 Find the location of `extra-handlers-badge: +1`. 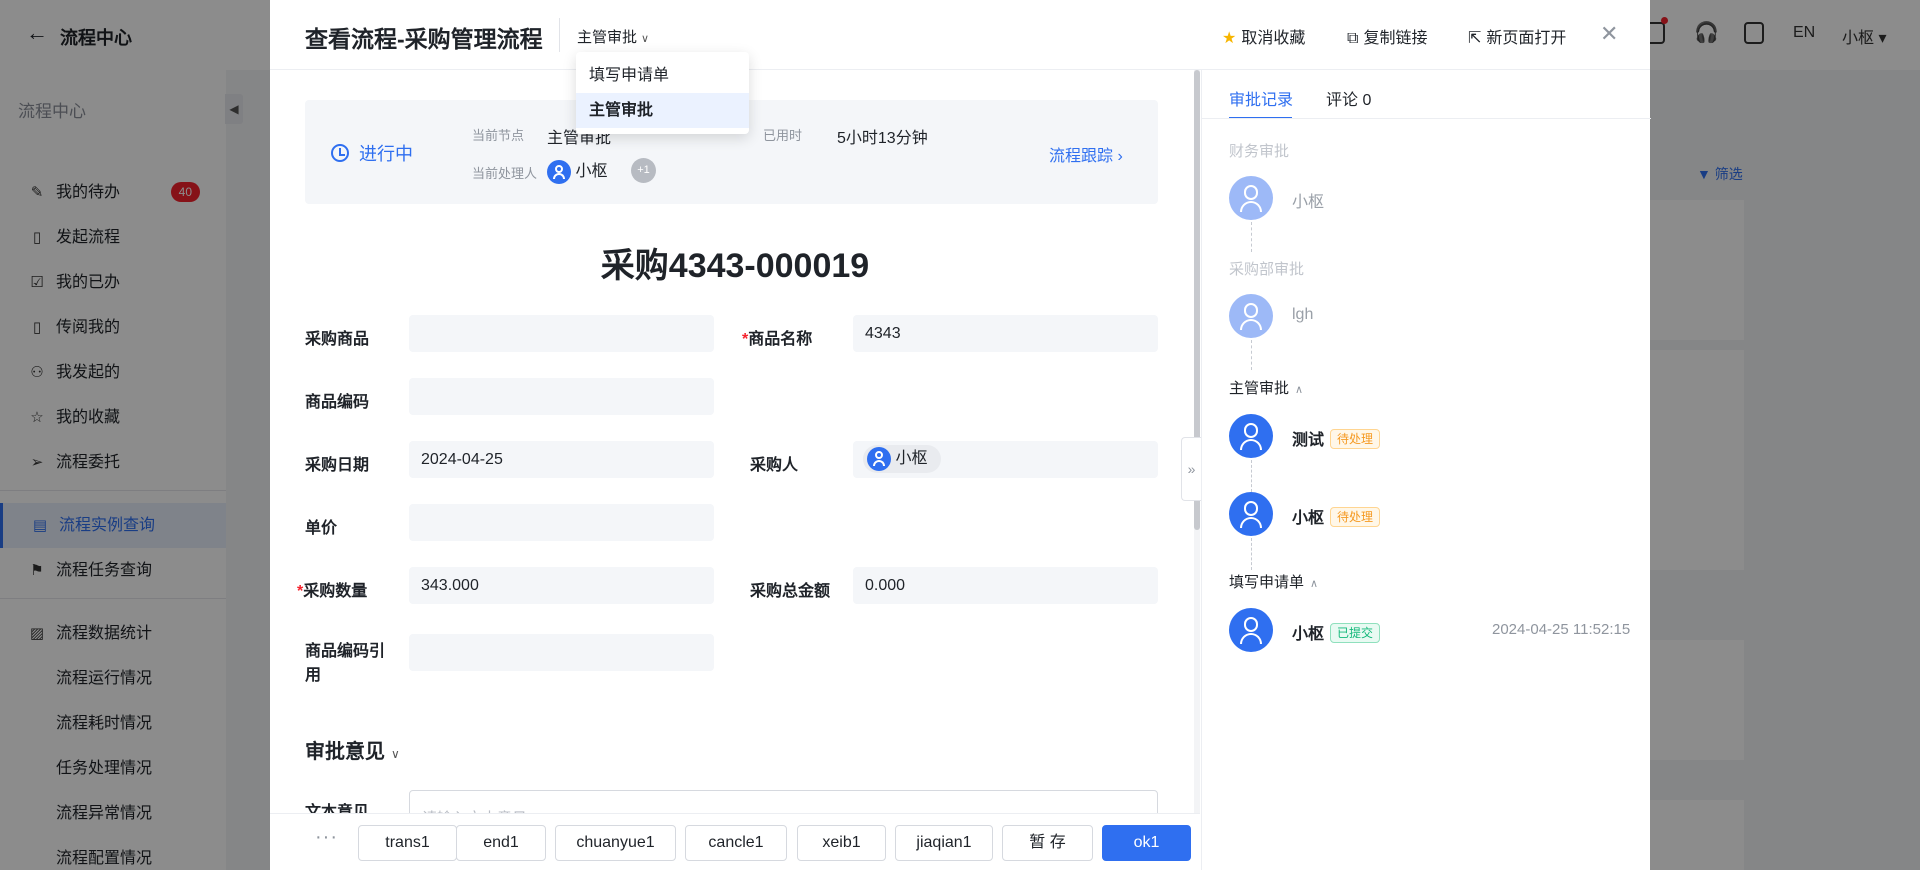

extra-handlers-badge: +1 is located at coordinates (643, 170).